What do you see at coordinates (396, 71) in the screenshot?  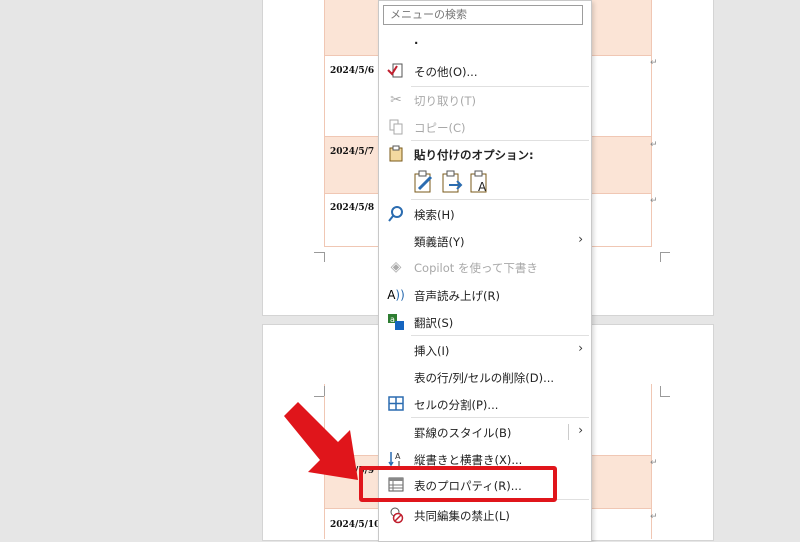 I see `more-options-icon` at bounding box center [396, 71].